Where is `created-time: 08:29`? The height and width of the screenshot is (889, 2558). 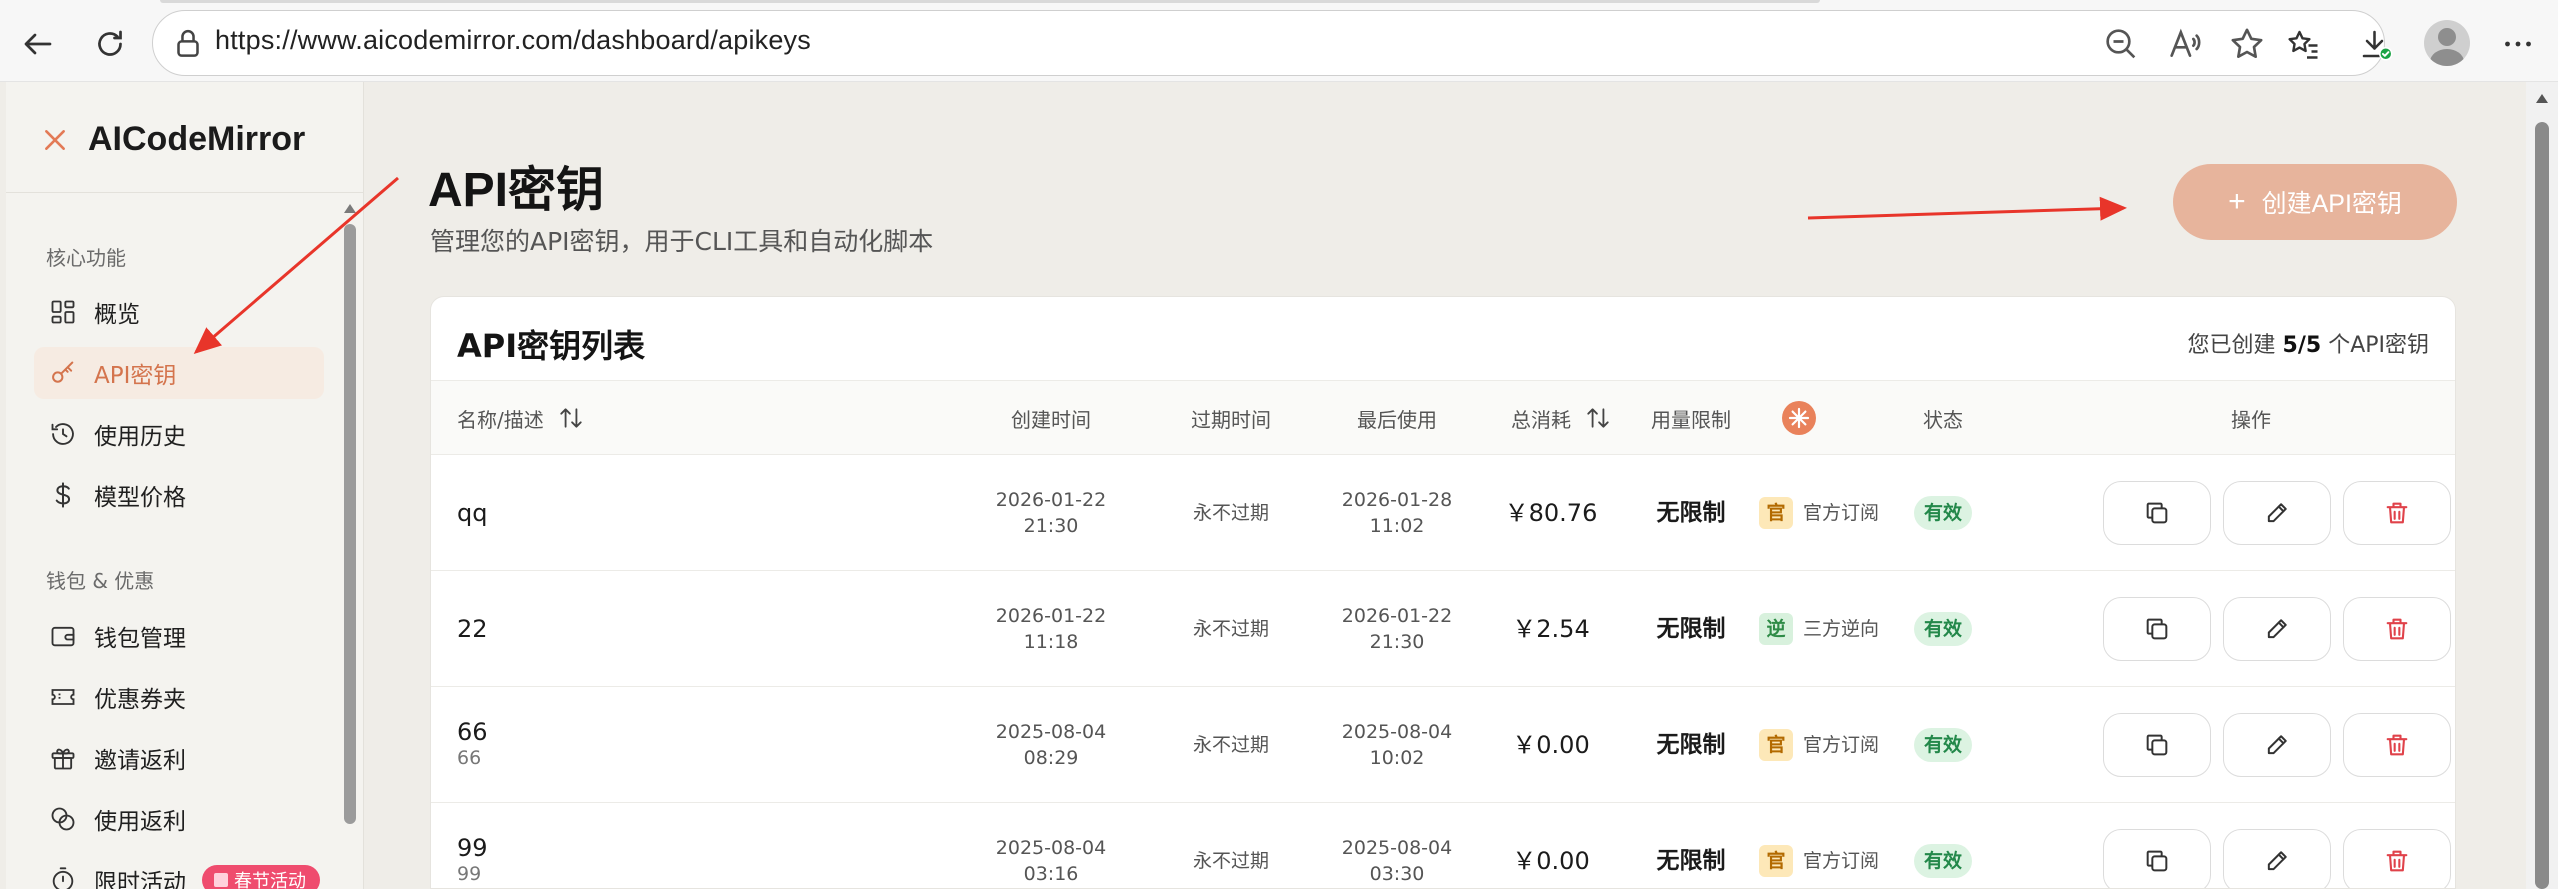 created-time: 08:29 is located at coordinates (1051, 758).